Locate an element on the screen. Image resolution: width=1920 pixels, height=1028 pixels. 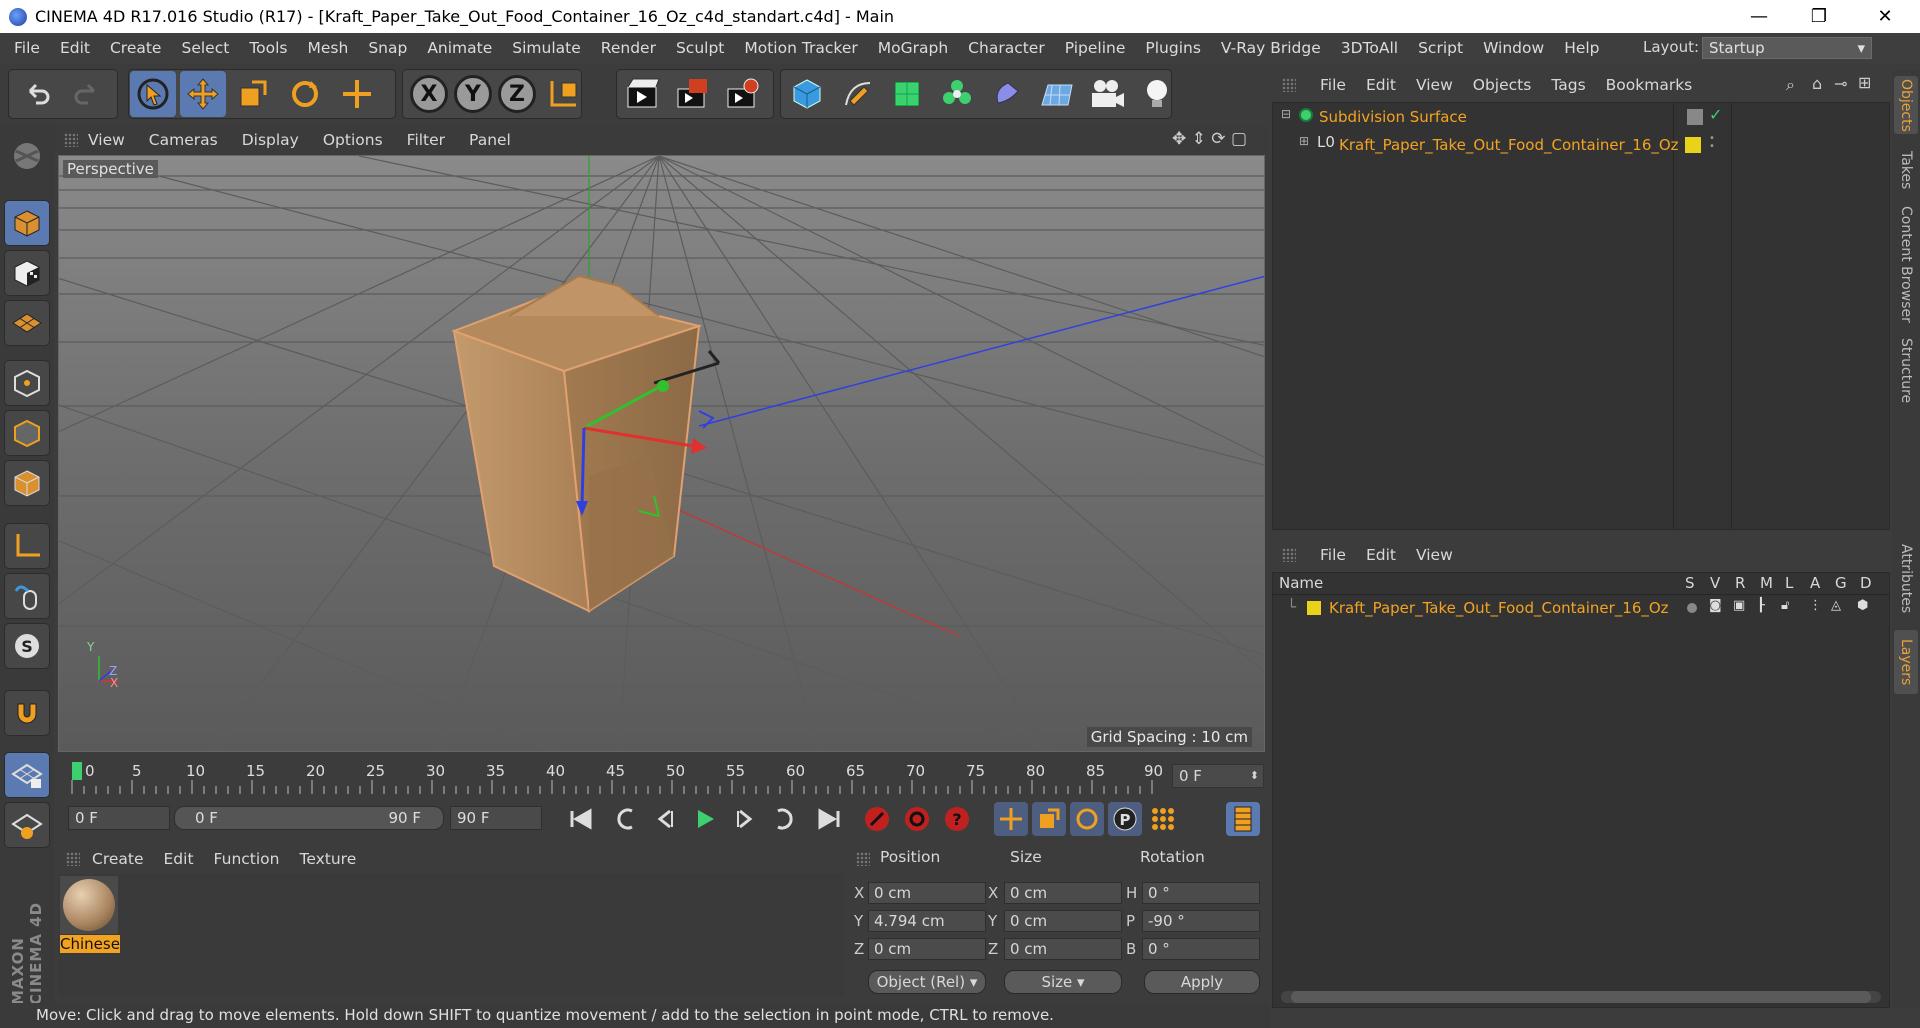
new-window-icon: ⊞ is located at coordinates (1864, 82).